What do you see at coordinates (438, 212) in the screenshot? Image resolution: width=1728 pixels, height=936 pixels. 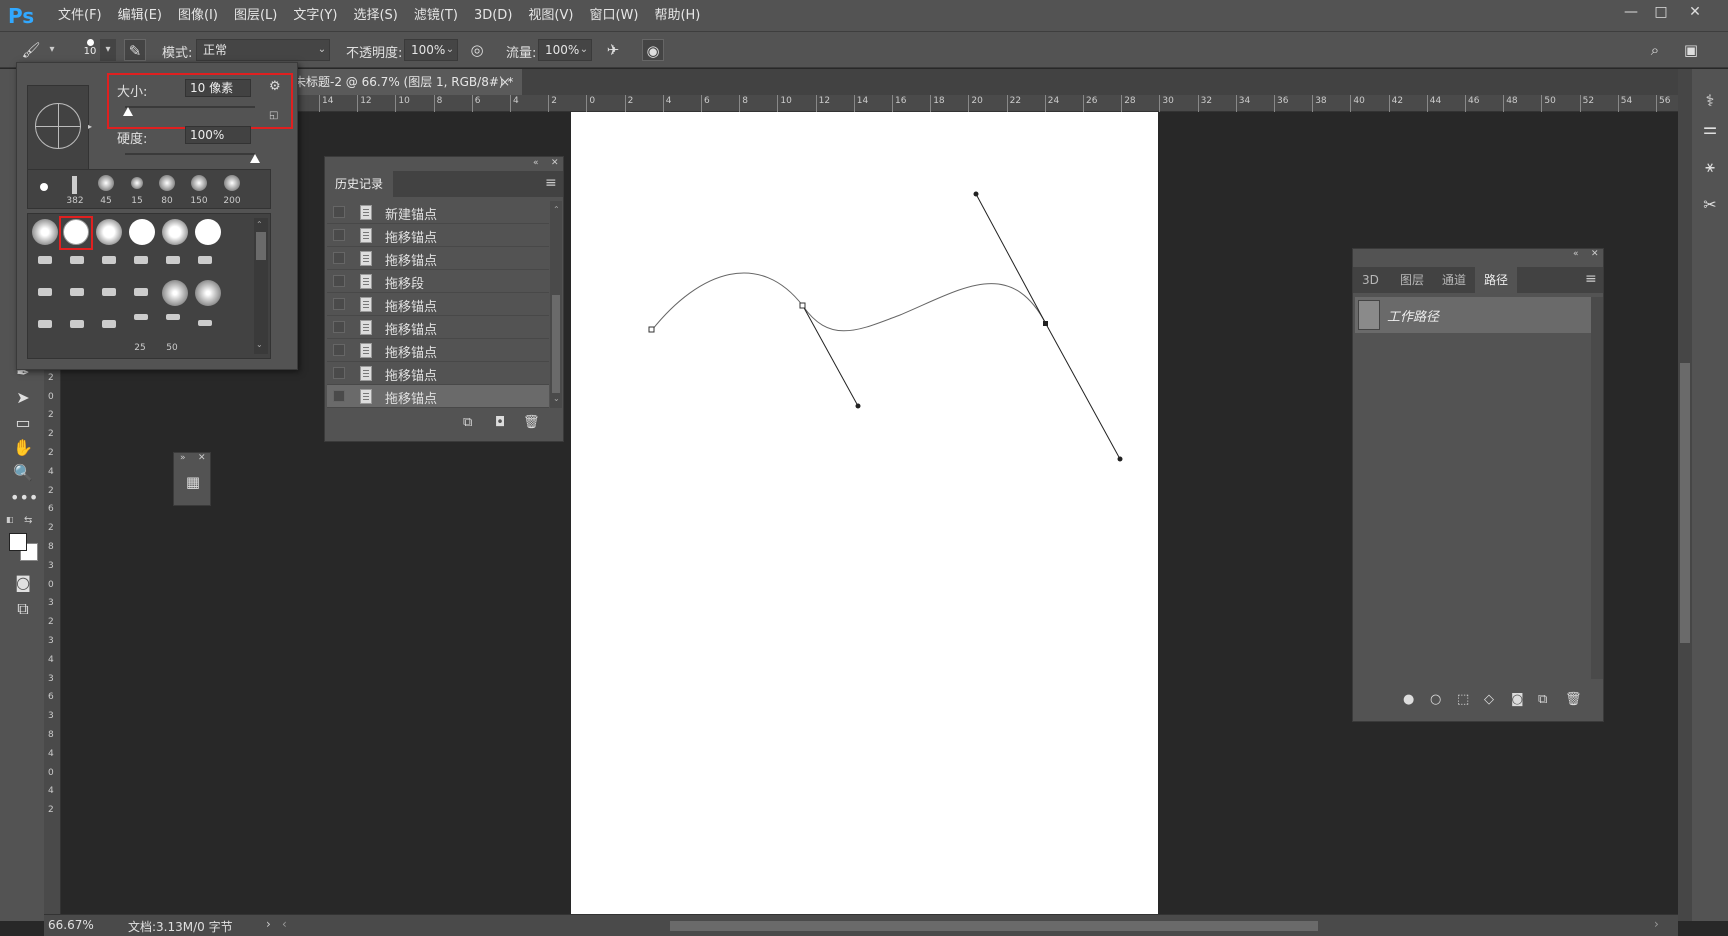 I see `history-item: 新建锚点` at bounding box center [438, 212].